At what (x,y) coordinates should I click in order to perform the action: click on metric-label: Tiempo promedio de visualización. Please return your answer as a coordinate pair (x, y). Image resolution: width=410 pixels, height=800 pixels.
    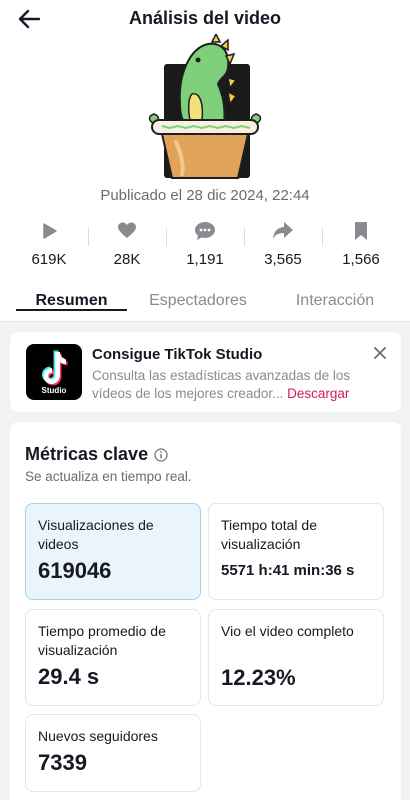
    Looking at the image, I should click on (102, 640).